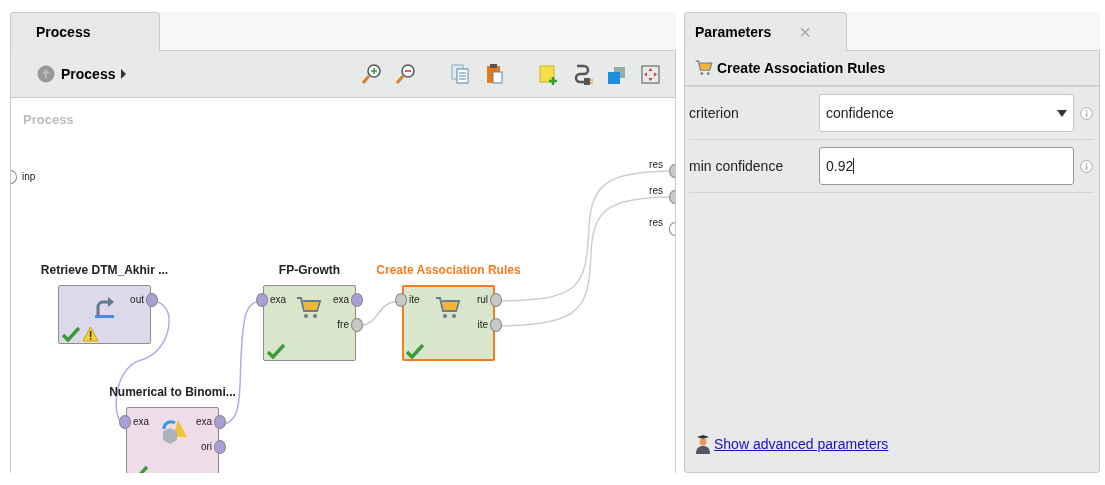  I want to click on zoom-out-icon, so click(406, 74).